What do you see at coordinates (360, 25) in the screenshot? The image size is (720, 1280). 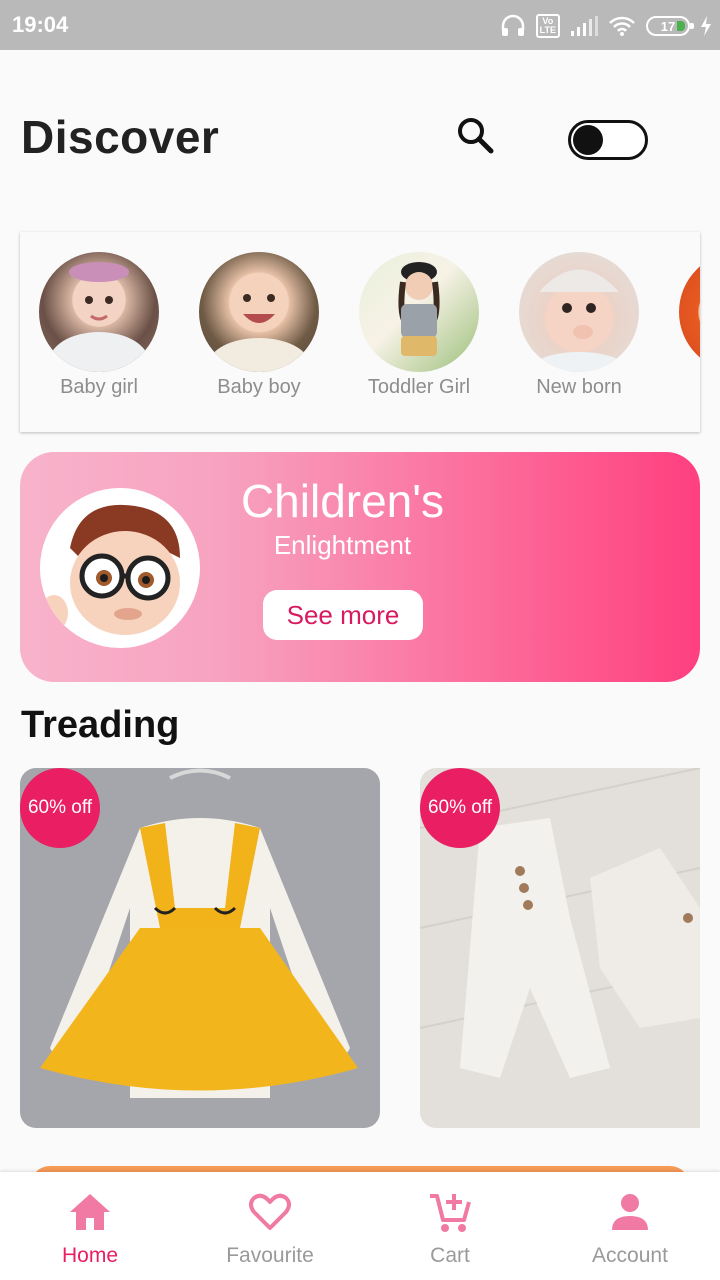 I see `status-bar: 19:04 Vo LTE 17` at bounding box center [360, 25].